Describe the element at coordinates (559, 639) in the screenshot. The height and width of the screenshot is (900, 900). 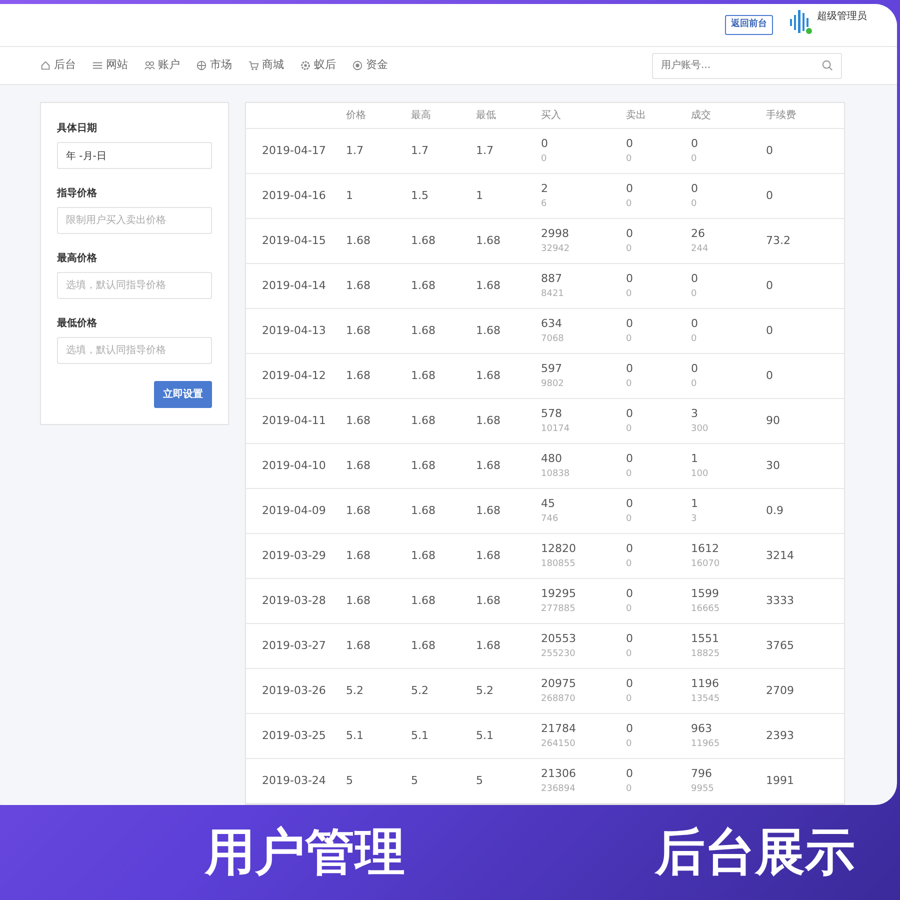
I see `table-cell-text: 20553` at that location.